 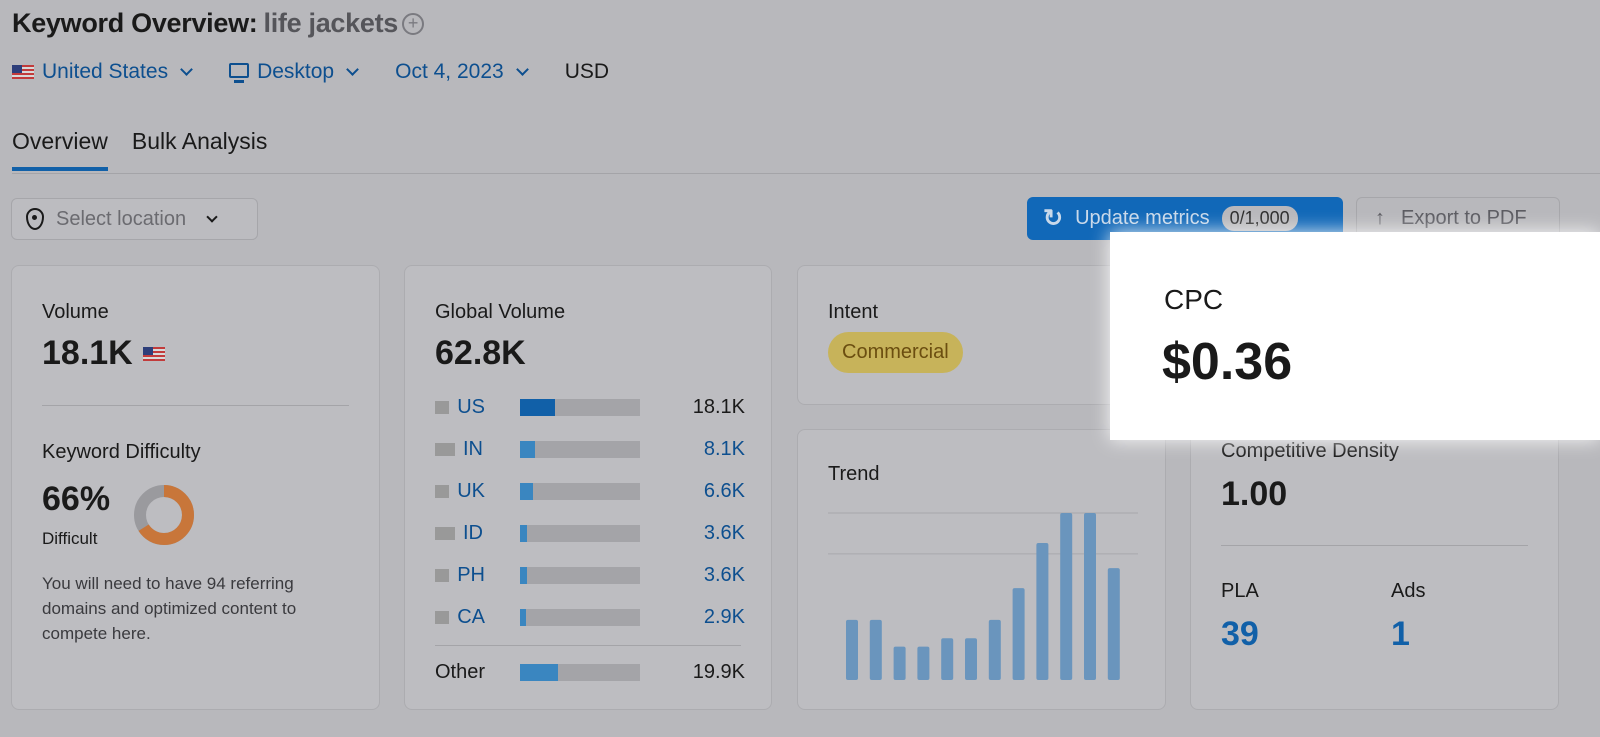 What do you see at coordinates (473, 449) in the screenshot?
I see `country-code-label: IN` at bounding box center [473, 449].